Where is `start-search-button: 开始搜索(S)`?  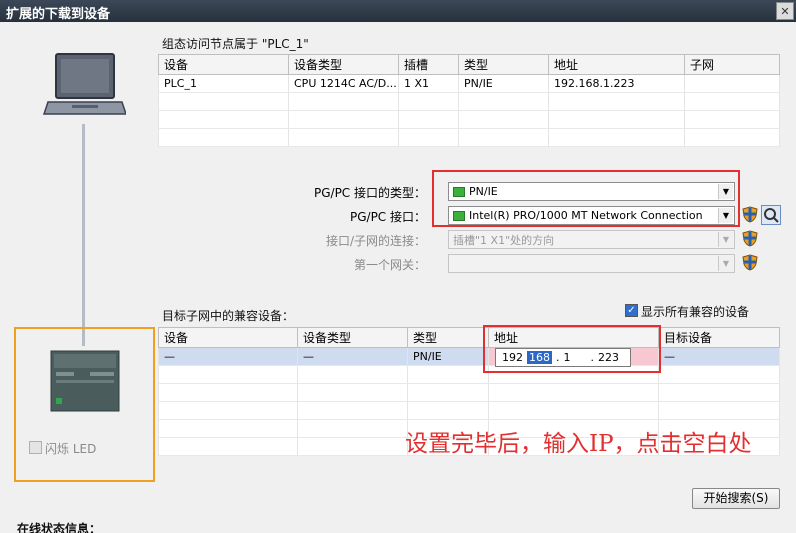
start-search-button: 开始搜索(S) is located at coordinates (736, 498).